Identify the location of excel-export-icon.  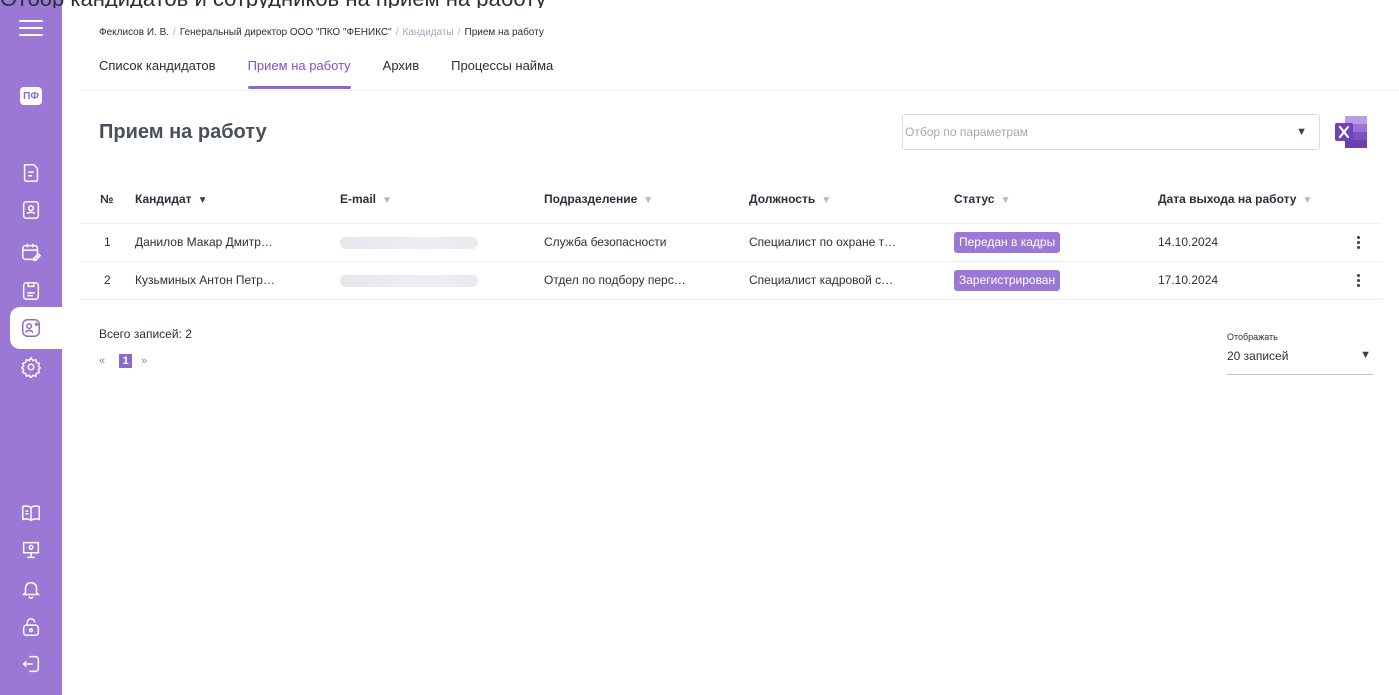
(1351, 132).